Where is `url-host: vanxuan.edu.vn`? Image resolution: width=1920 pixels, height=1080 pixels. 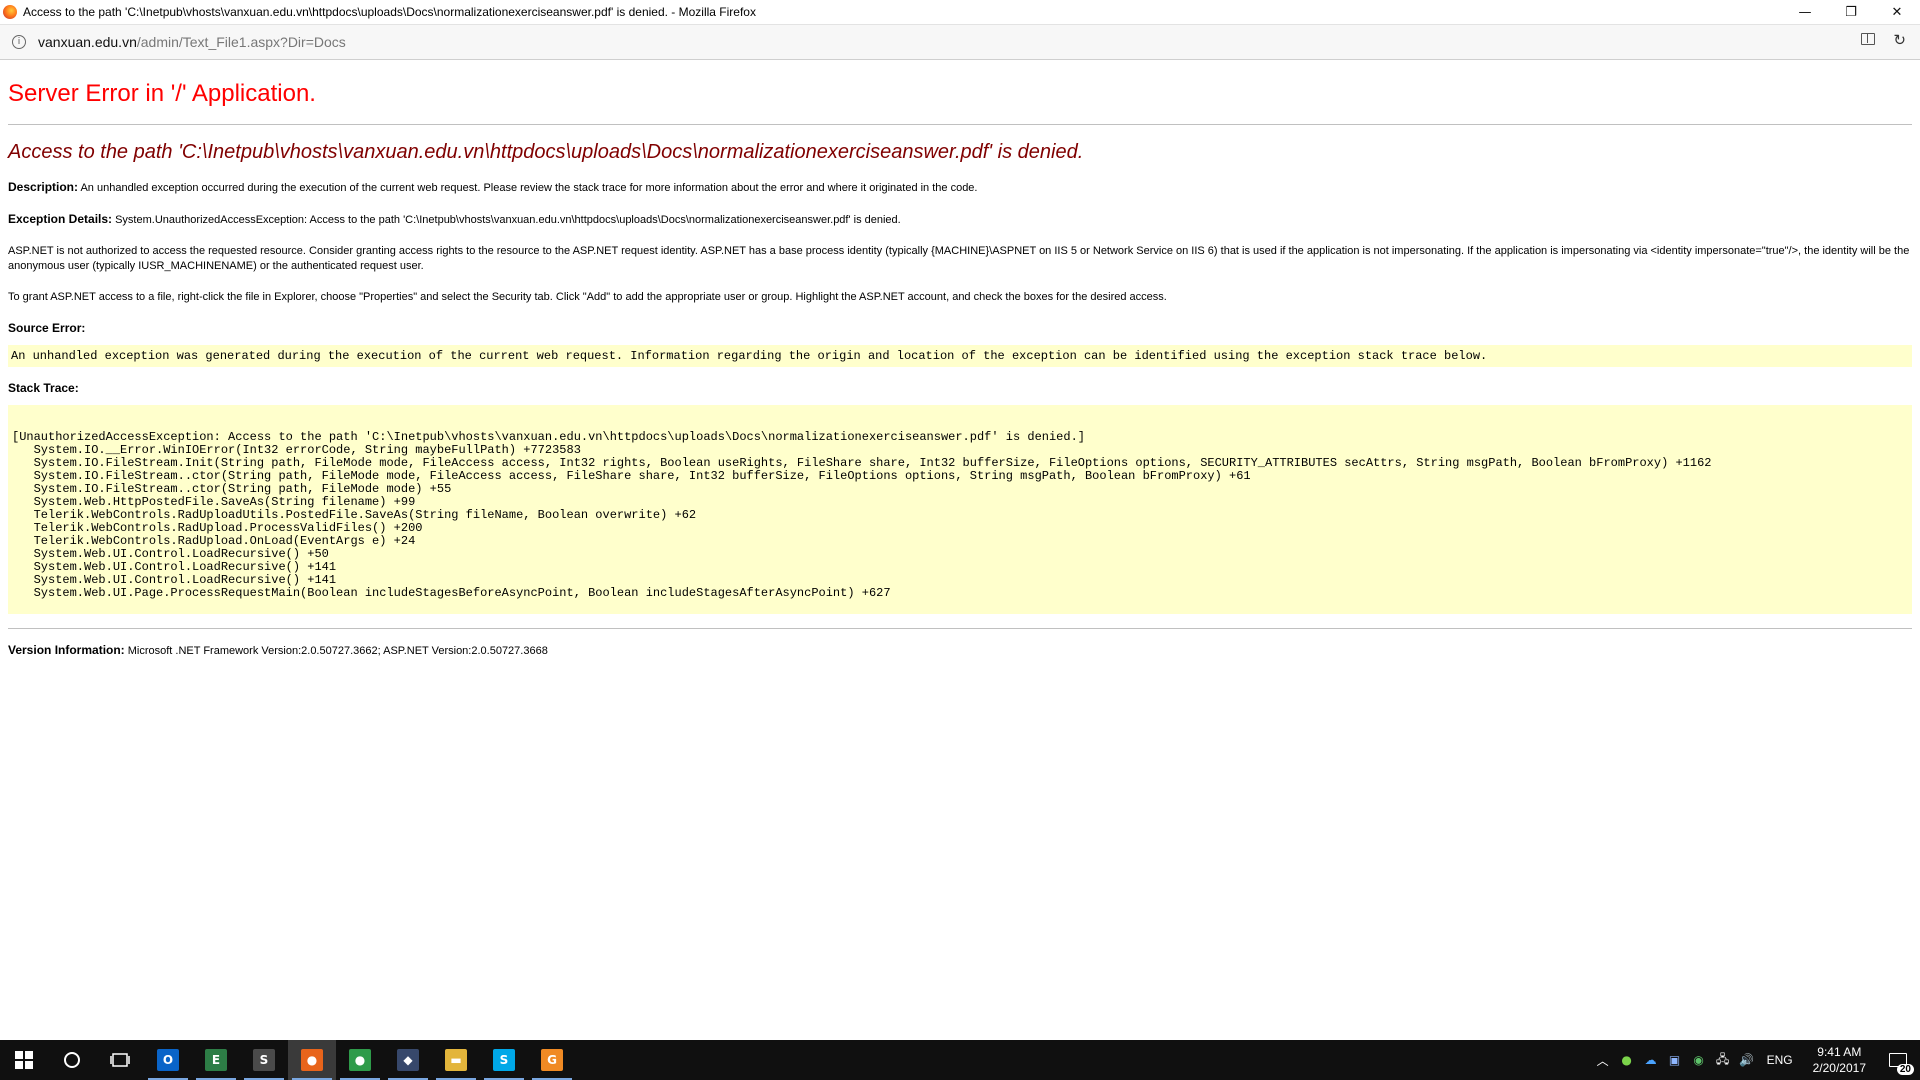 url-host: vanxuan.edu.vn is located at coordinates (87, 42).